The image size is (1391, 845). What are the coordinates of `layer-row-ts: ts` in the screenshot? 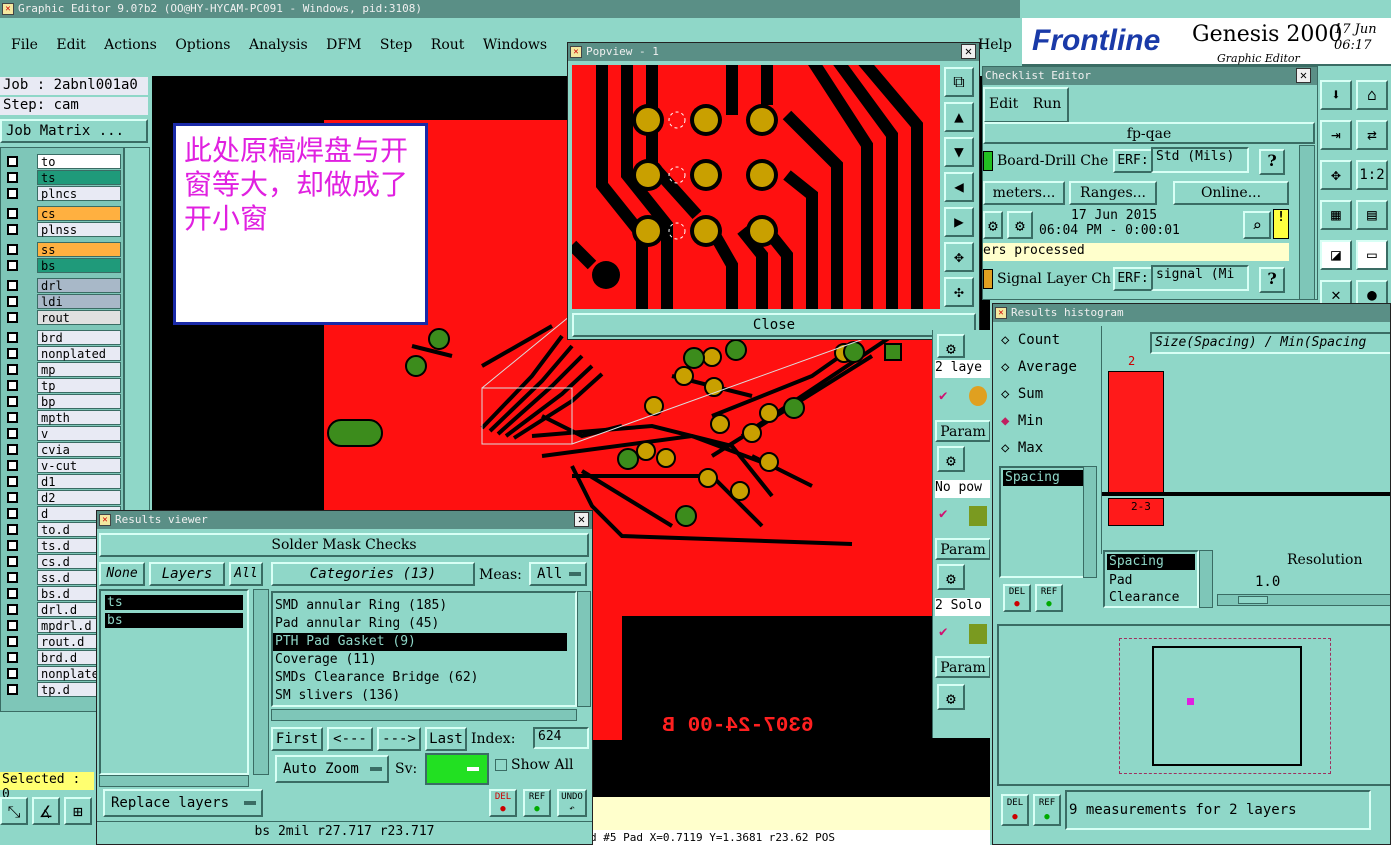 It's located at (62, 177).